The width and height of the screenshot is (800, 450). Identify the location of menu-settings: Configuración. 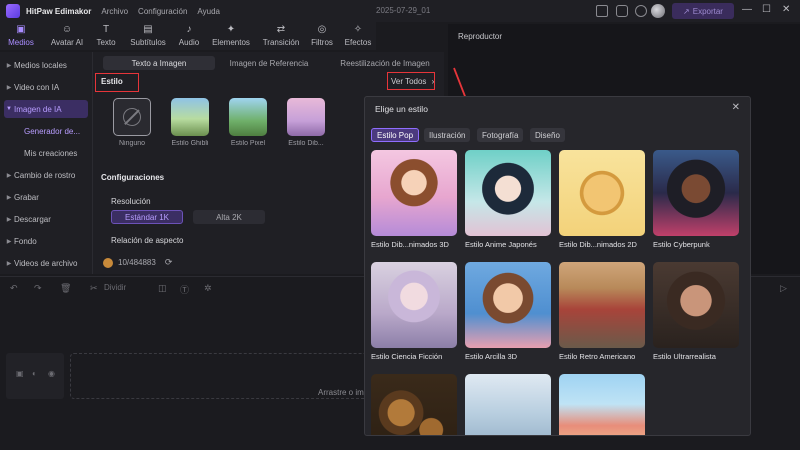
(162, 11).